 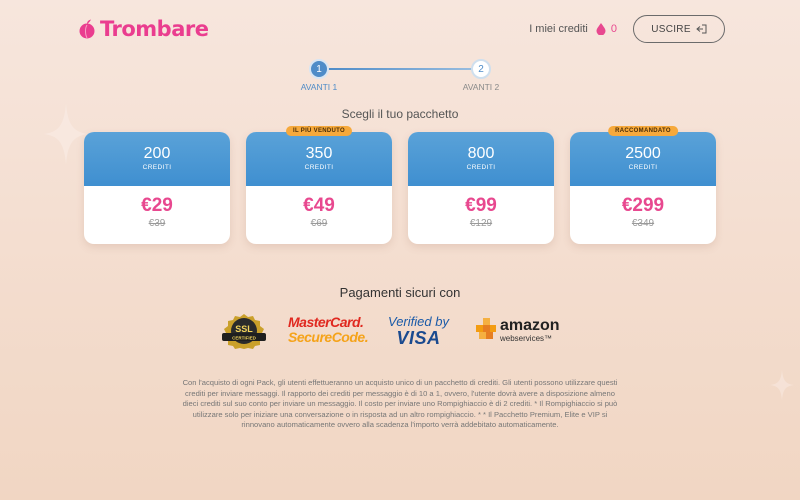 I want to click on package-old-price: €39, so click(x=157, y=223).